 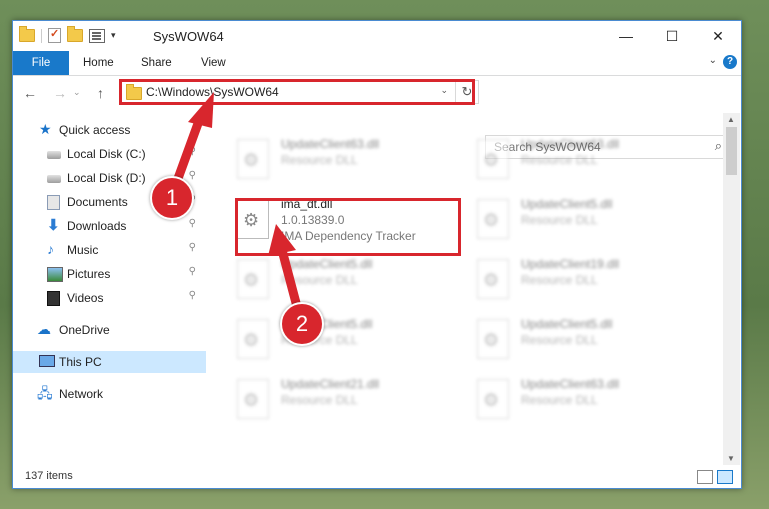 What do you see at coordinates (302, 324) in the screenshot?
I see `step-2-badge: 2` at bounding box center [302, 324].